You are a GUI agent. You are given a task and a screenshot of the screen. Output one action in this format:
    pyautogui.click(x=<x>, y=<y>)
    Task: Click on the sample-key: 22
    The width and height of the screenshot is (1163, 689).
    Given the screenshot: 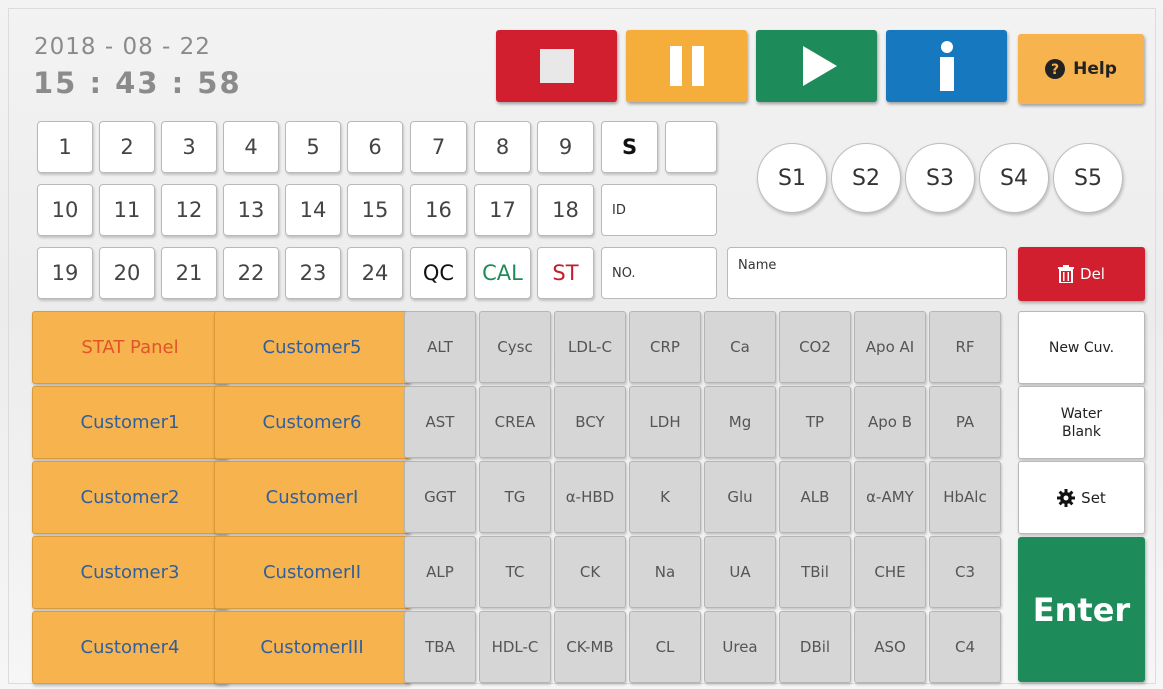 What is the action you would take?
    pyautogui.click(x=251, y=273)
    